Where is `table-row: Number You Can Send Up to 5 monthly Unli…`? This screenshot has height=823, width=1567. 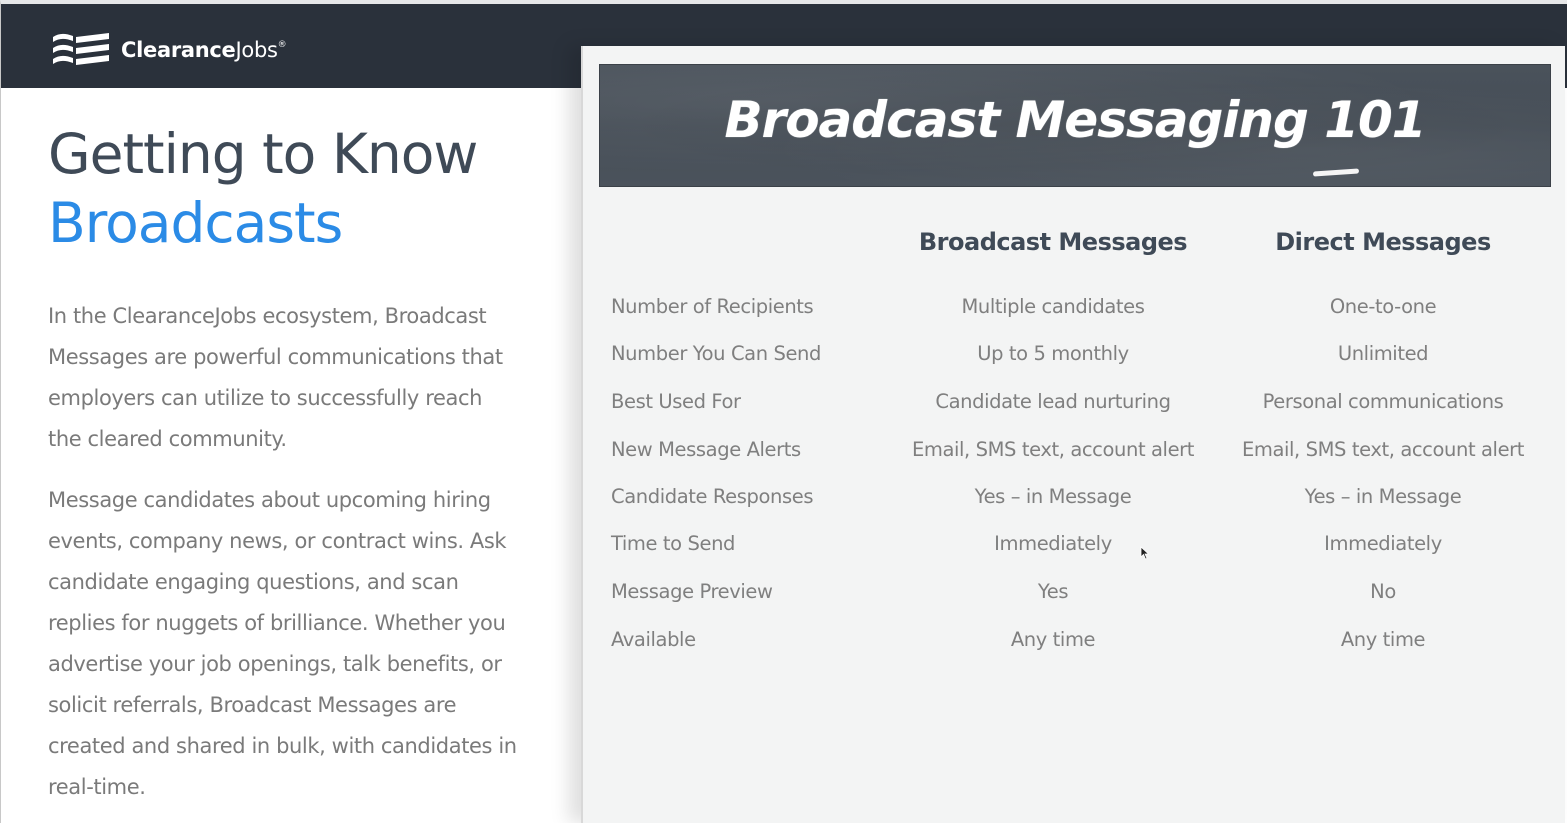
table-row: Number You Can Send Up to 5 monthly Unli… is located at coordinates (1075, 357).